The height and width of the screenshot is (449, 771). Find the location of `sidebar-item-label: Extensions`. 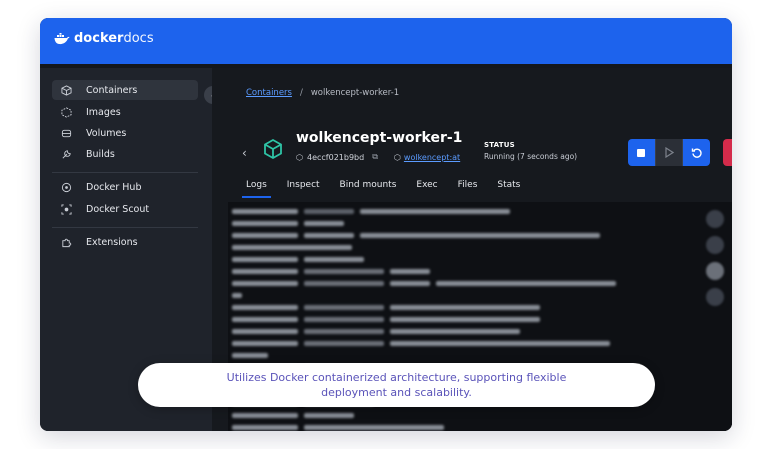

sidebar-item-label: Extensions is located at coordinates (112, 242).